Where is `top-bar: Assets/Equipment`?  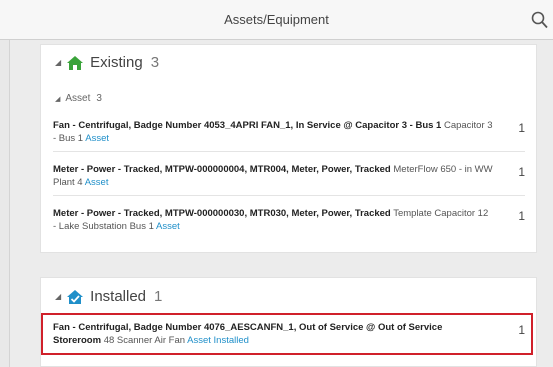
top-bar: Assets/Equipment is located at coordinates (276, 20).